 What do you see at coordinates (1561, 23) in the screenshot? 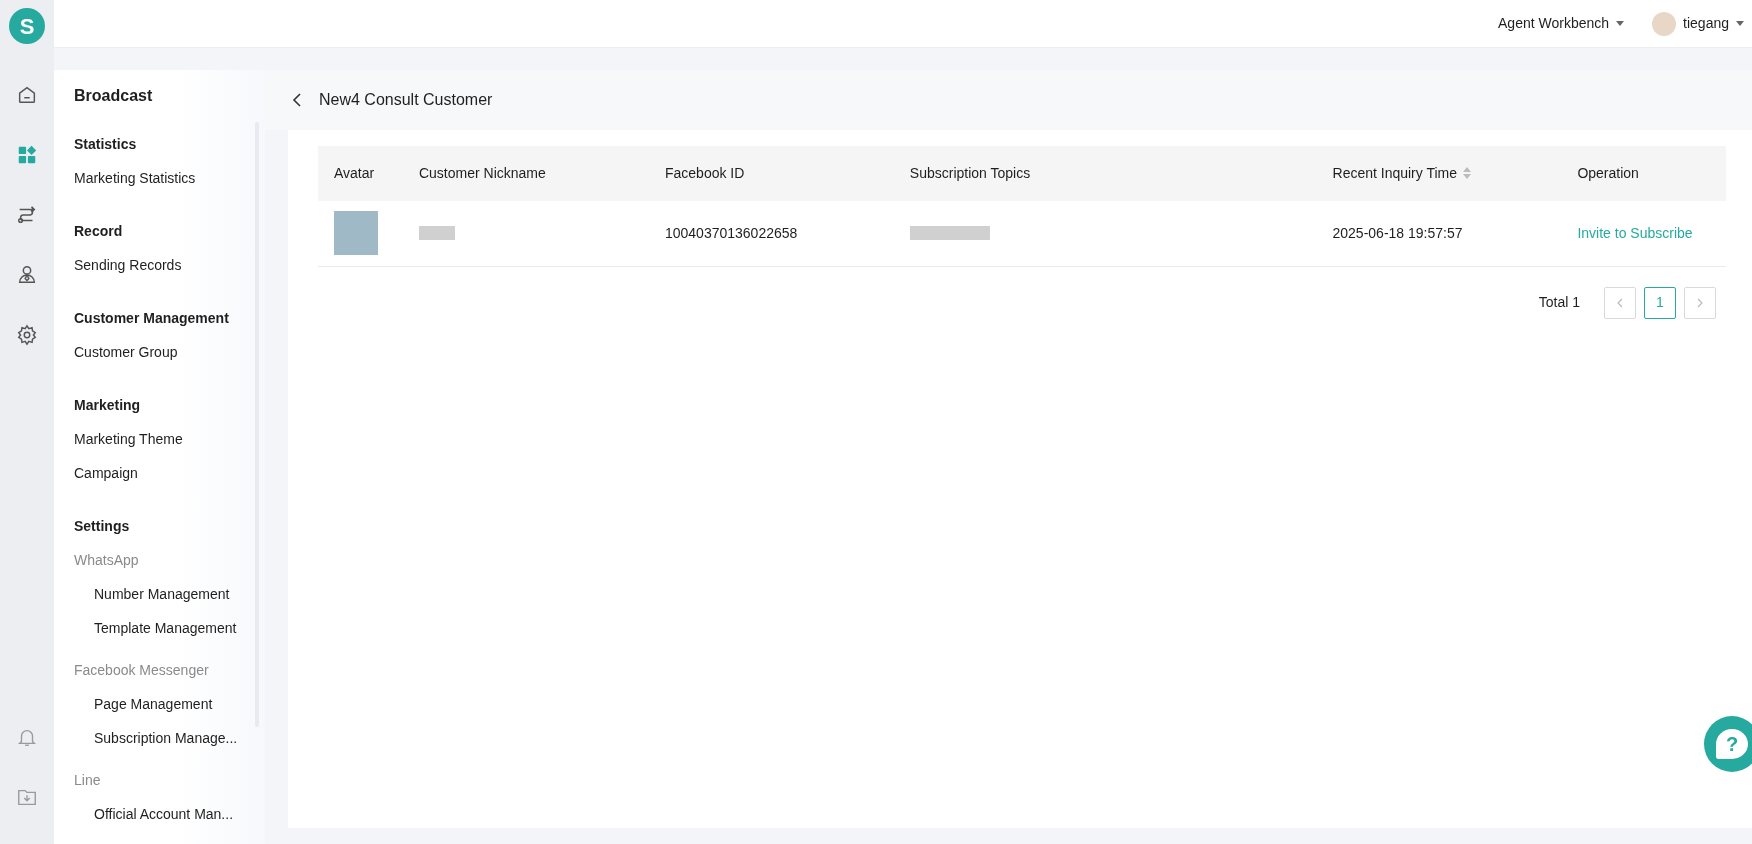
I see `workspace-dropdown: Agent Workbench` at bounding box center [1561, 23].